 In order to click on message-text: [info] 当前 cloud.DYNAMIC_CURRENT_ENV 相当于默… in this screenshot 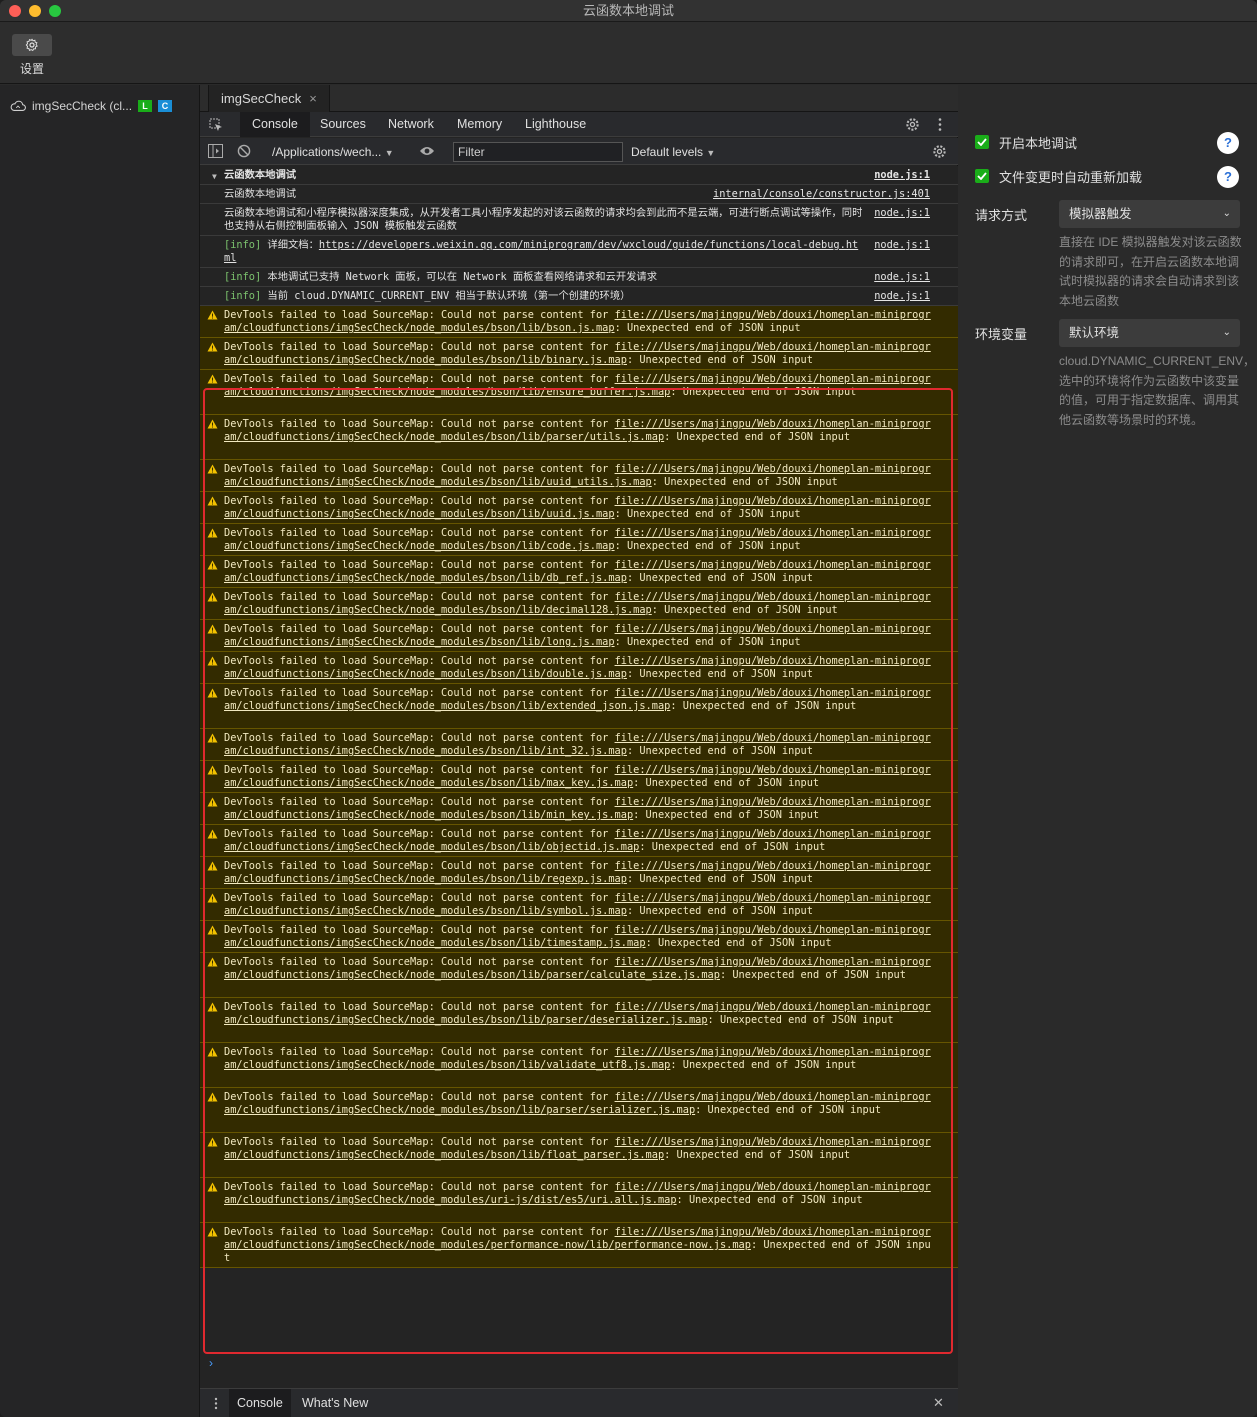, I will do `click(544, 296)`.